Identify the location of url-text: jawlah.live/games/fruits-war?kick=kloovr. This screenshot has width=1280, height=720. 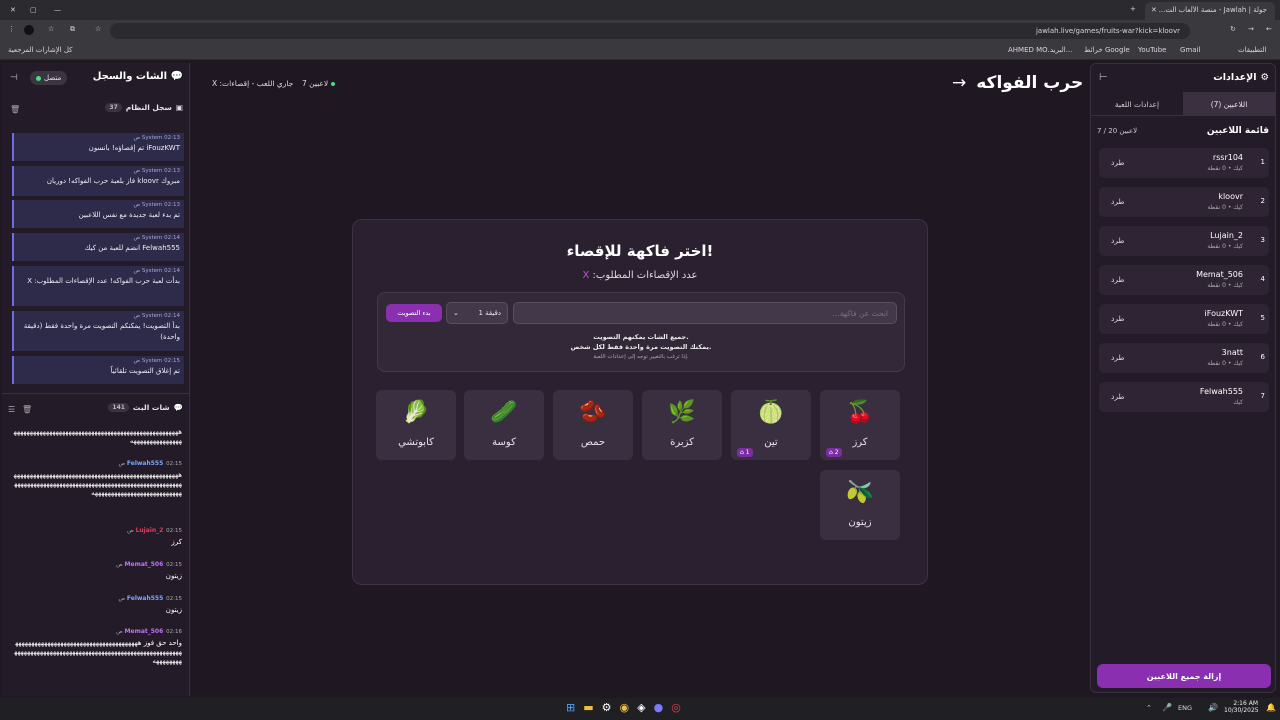
(1107, 31).